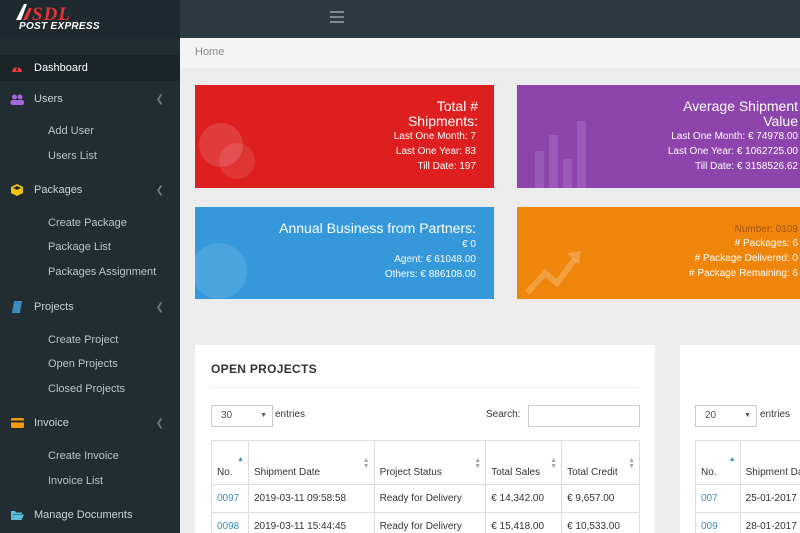 The image size is (800, 533). What do you see at coordinates (83, 340) in the screenshot?
I see `submenu-create-project: Create Project` at bounding box center [83, 340].